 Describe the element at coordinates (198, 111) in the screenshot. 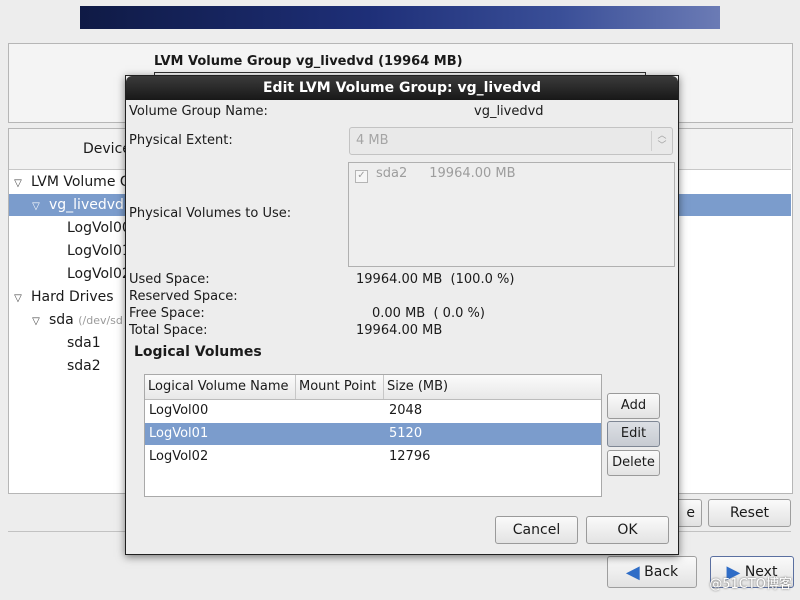

I see `vg-name-label: Volume Group Name:` at that location.